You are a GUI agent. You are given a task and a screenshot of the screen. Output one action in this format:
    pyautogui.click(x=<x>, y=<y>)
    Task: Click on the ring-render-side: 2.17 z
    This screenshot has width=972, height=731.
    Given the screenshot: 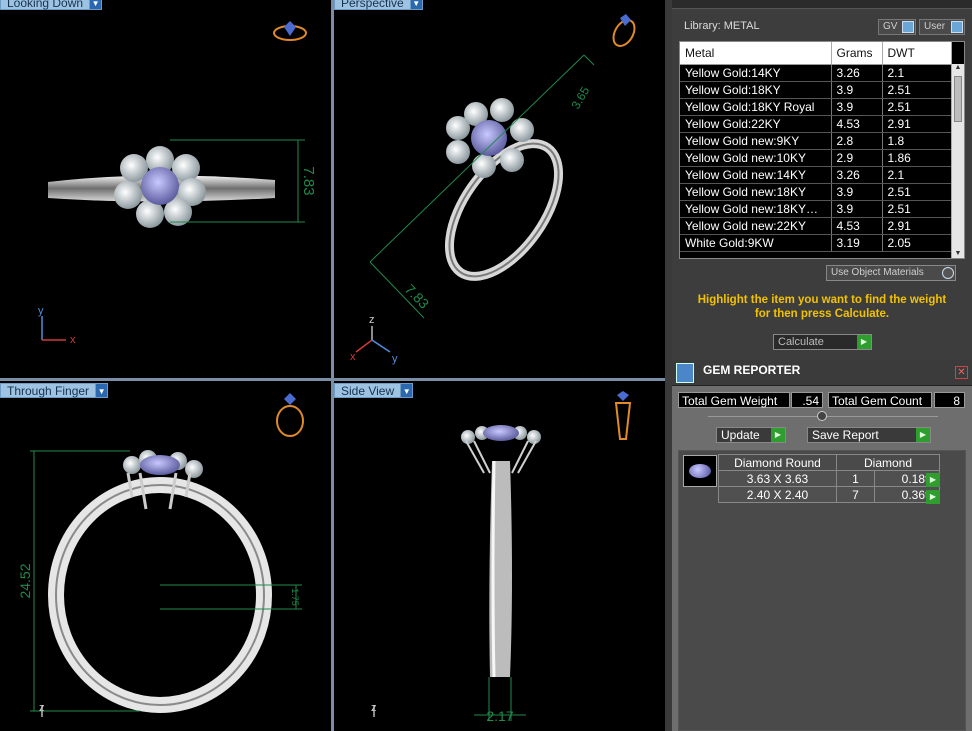 What is the action you would take?
    pyautogui.click(x=501, y=557)
    